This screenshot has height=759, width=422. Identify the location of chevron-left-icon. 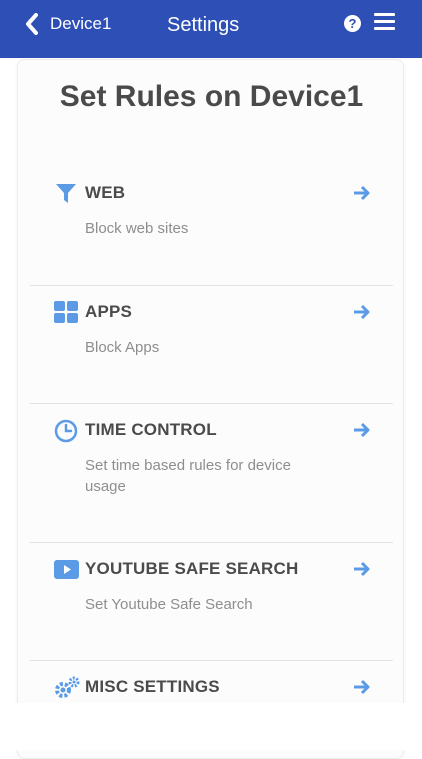
(32, 24).